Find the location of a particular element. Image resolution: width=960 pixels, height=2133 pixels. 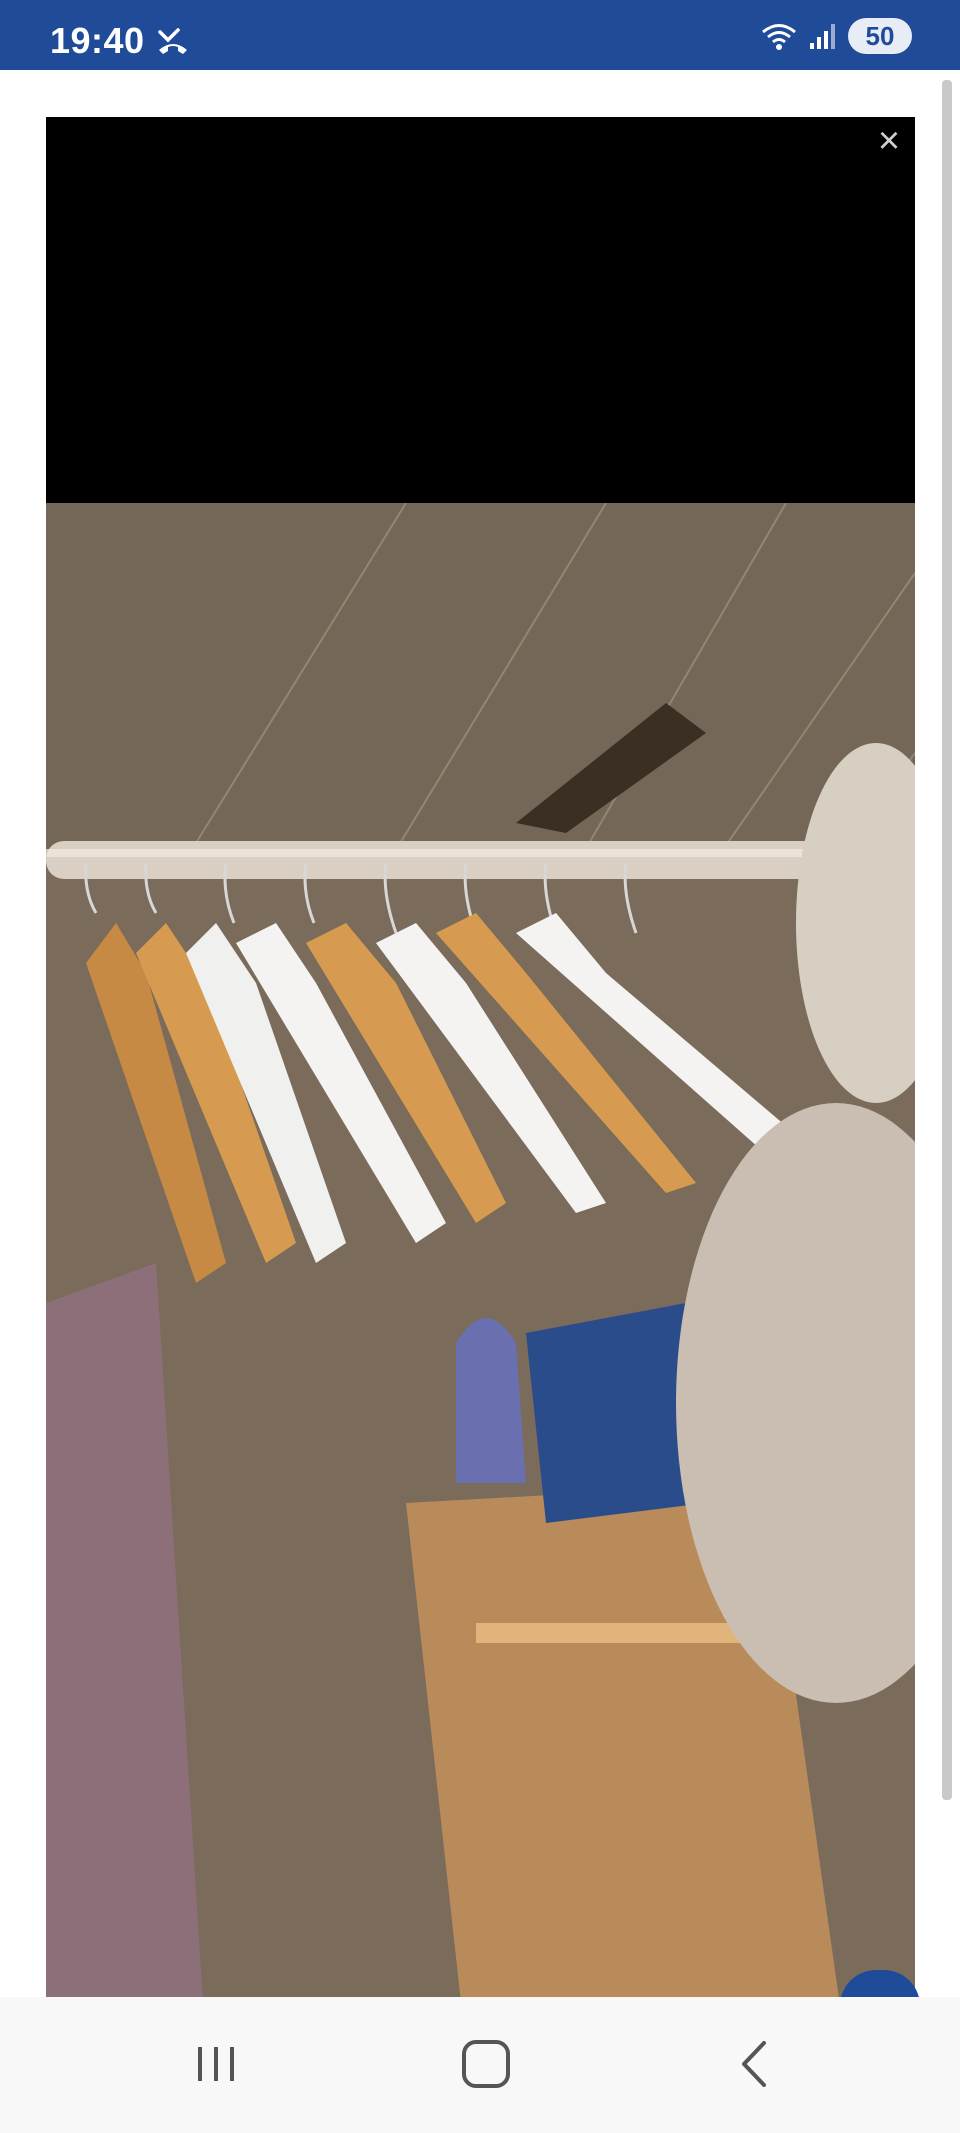

status-bar: 19:40 50 is located at coordinates (480, 35).